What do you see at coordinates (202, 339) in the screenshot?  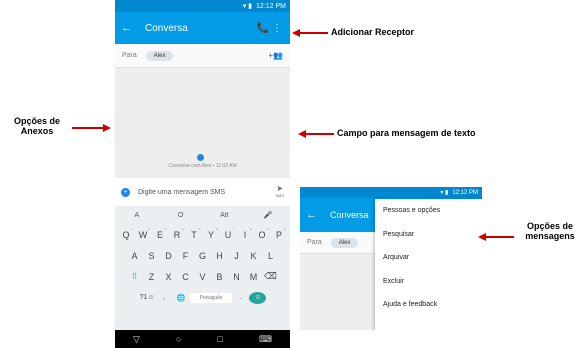 I see `navigation-bar: ▽ ○ □ ⌨` at bounding box center [202, 339].